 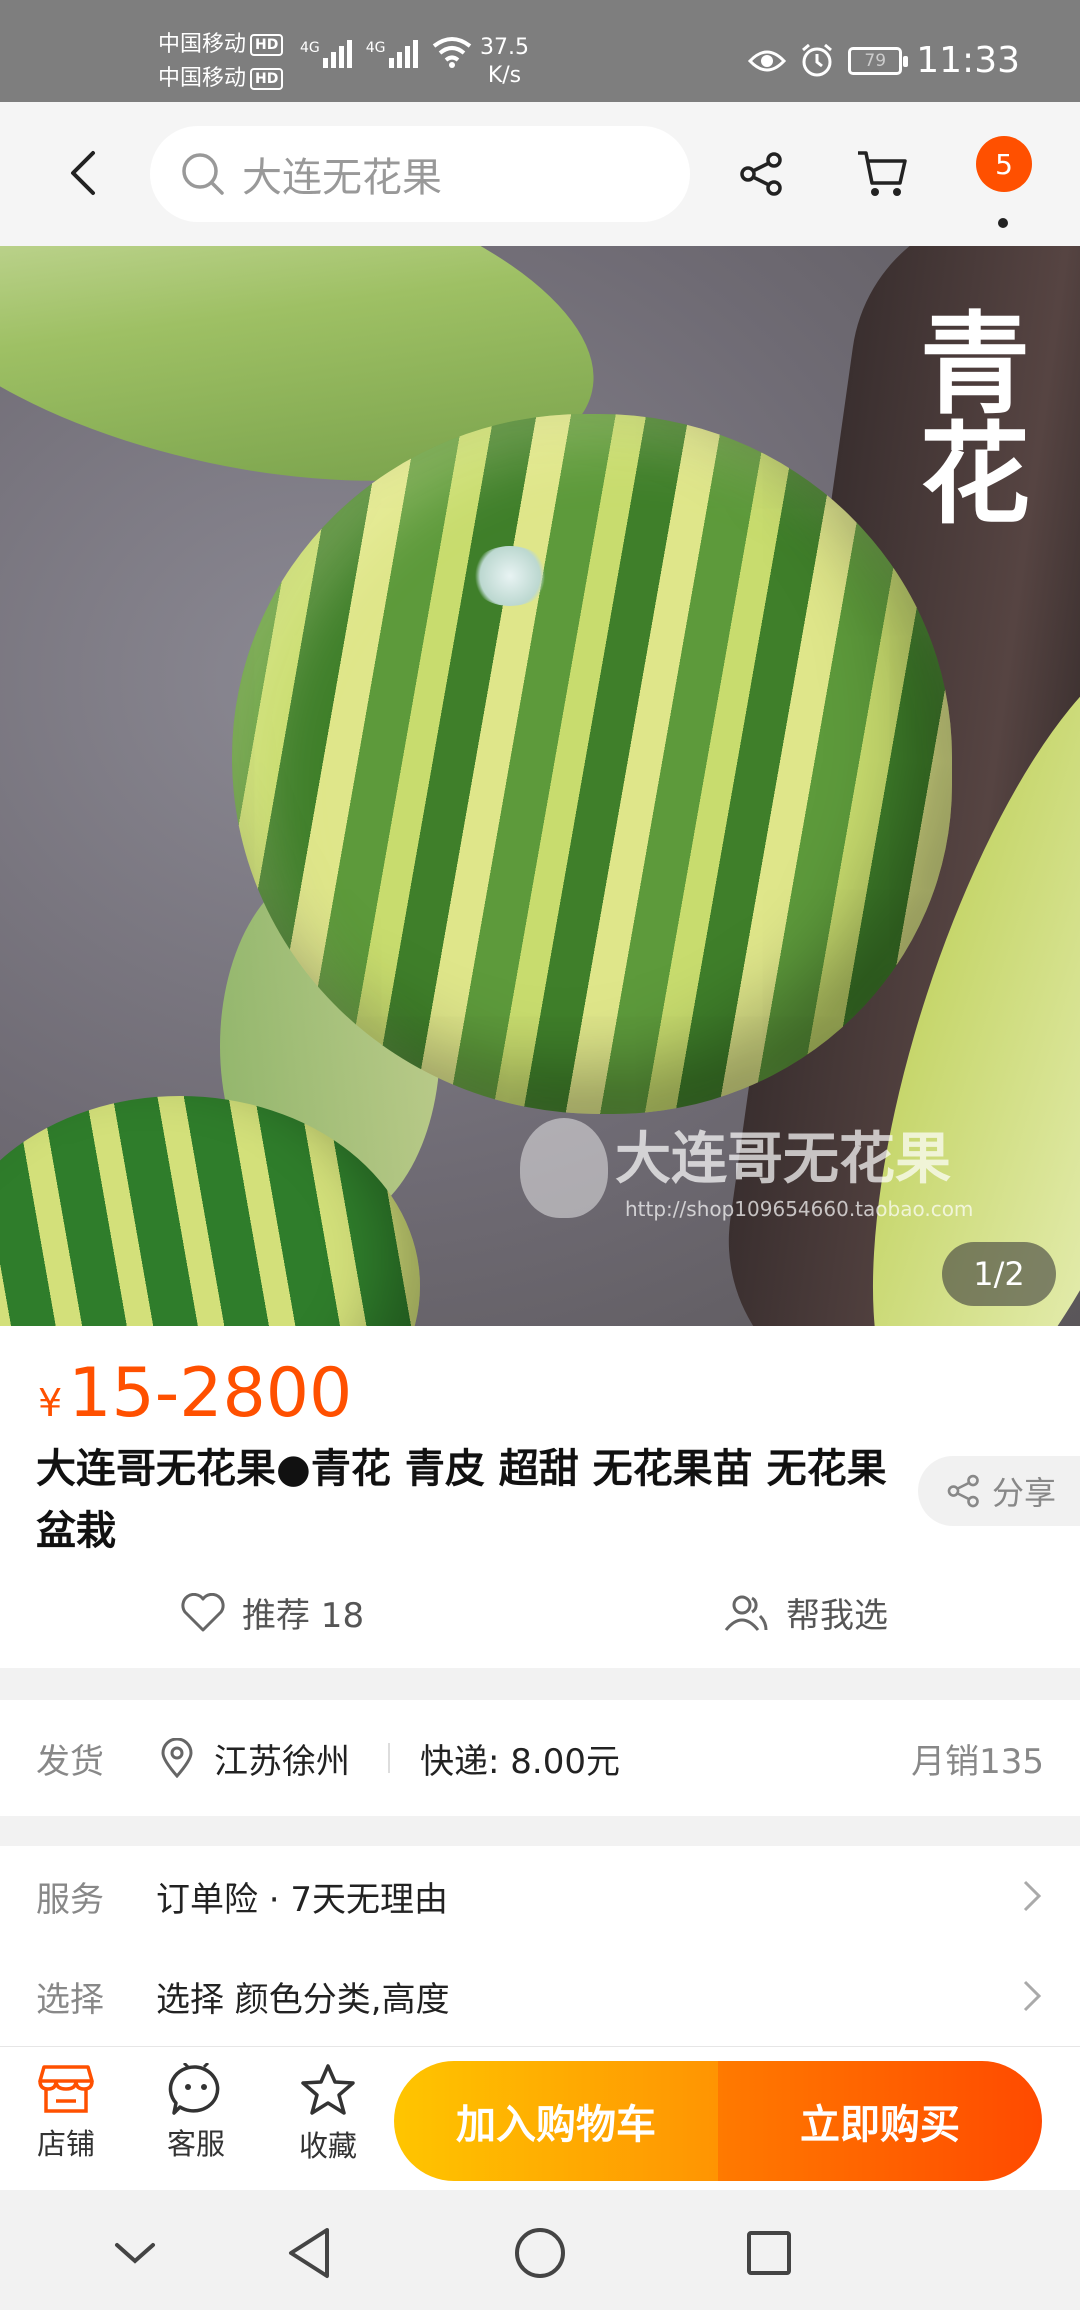 I want to click on carrier-info: 中国移动 HD 中国移动 HD, so click(x=221, y=62).